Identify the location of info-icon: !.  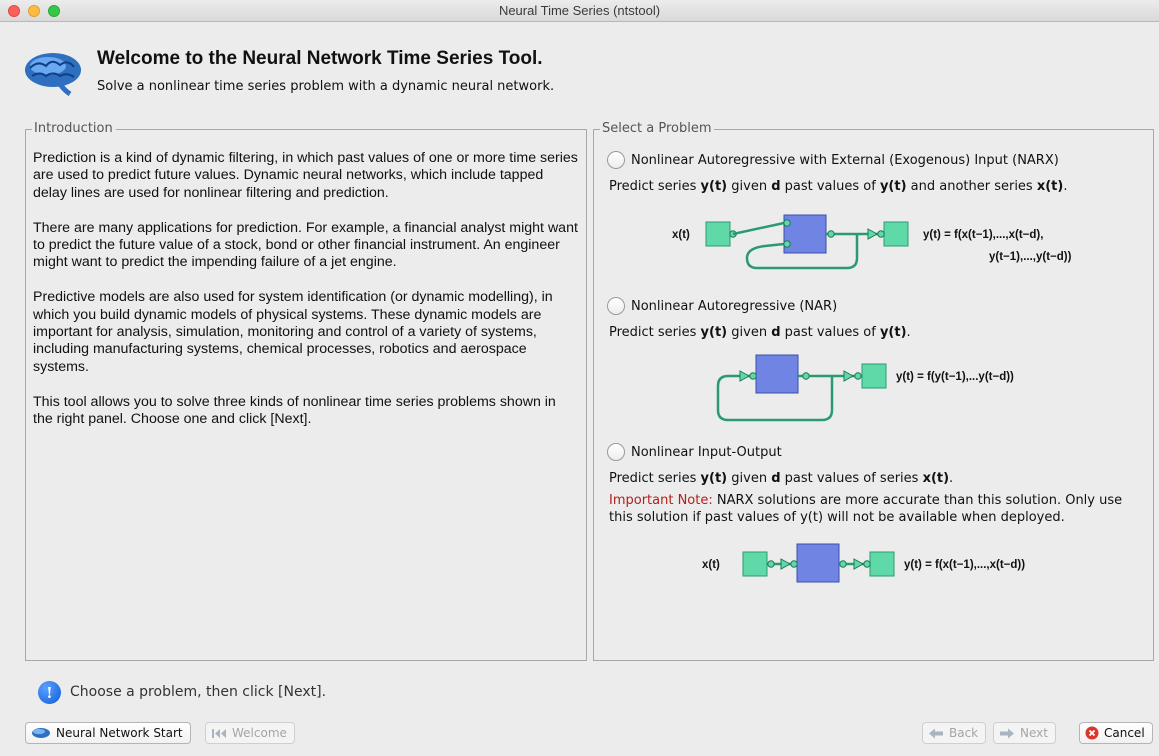
(49, 692).